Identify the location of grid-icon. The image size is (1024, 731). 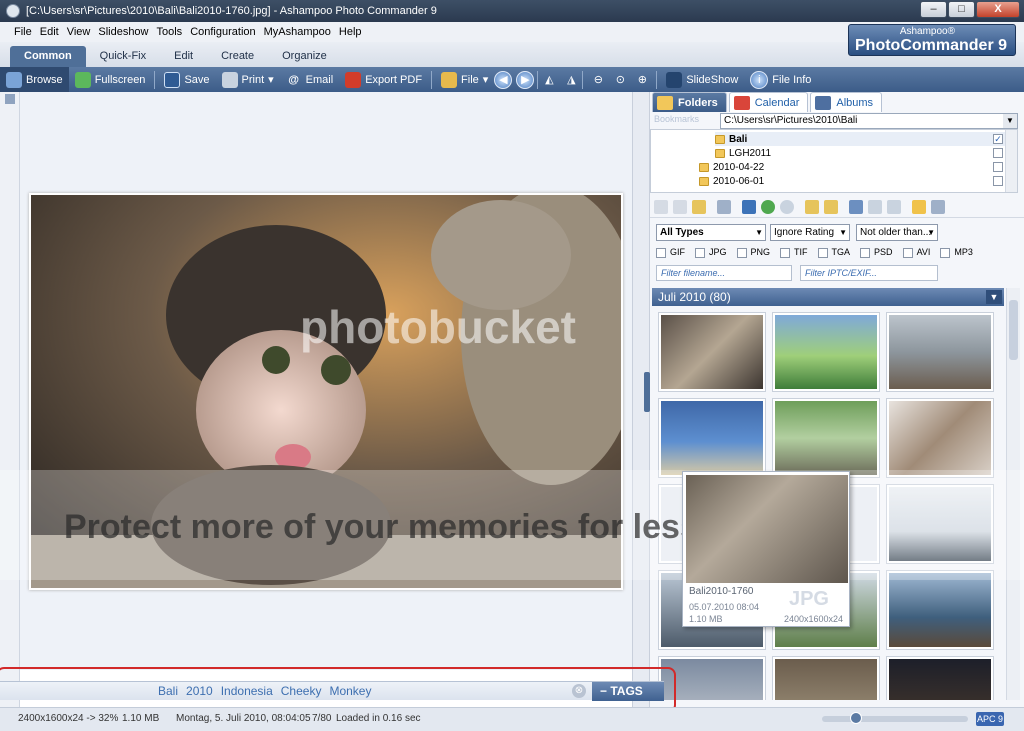
(894, 206).